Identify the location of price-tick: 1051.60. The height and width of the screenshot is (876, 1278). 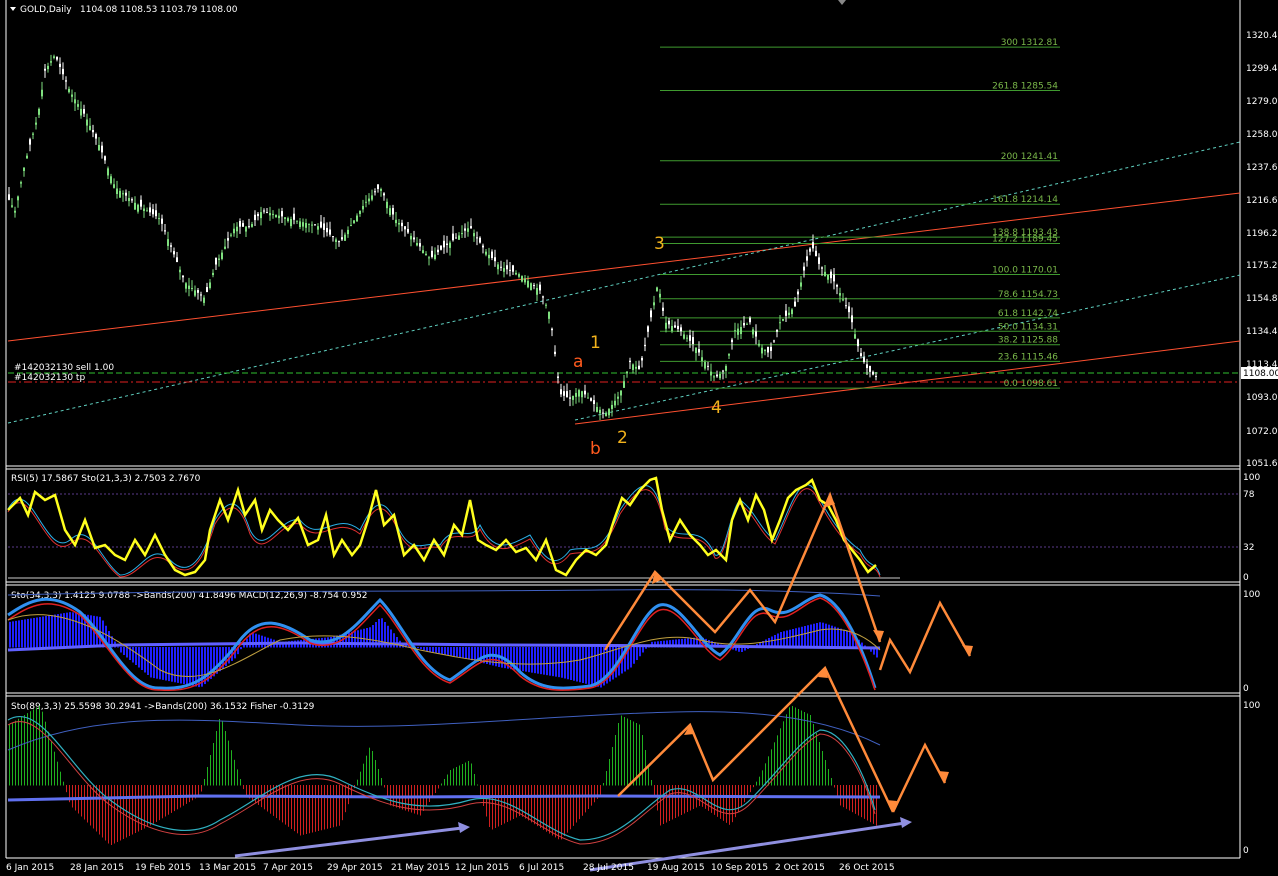
(1262, 464).